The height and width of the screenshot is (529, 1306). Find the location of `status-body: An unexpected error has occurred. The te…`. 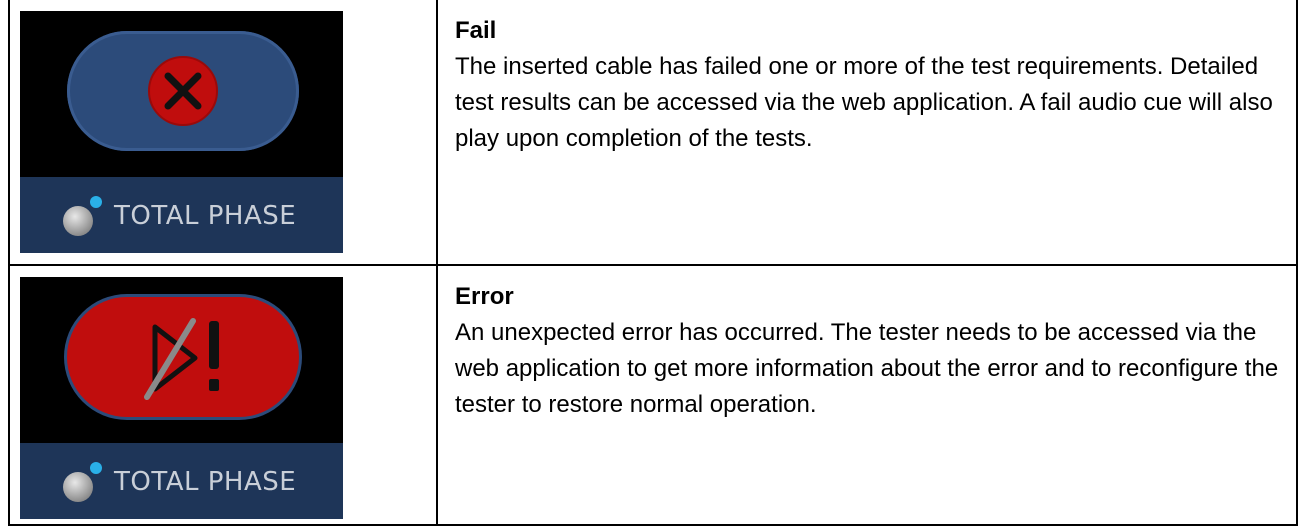

status-body: An unexpected error has occurred. The te… is located at coordinates (867, 368).